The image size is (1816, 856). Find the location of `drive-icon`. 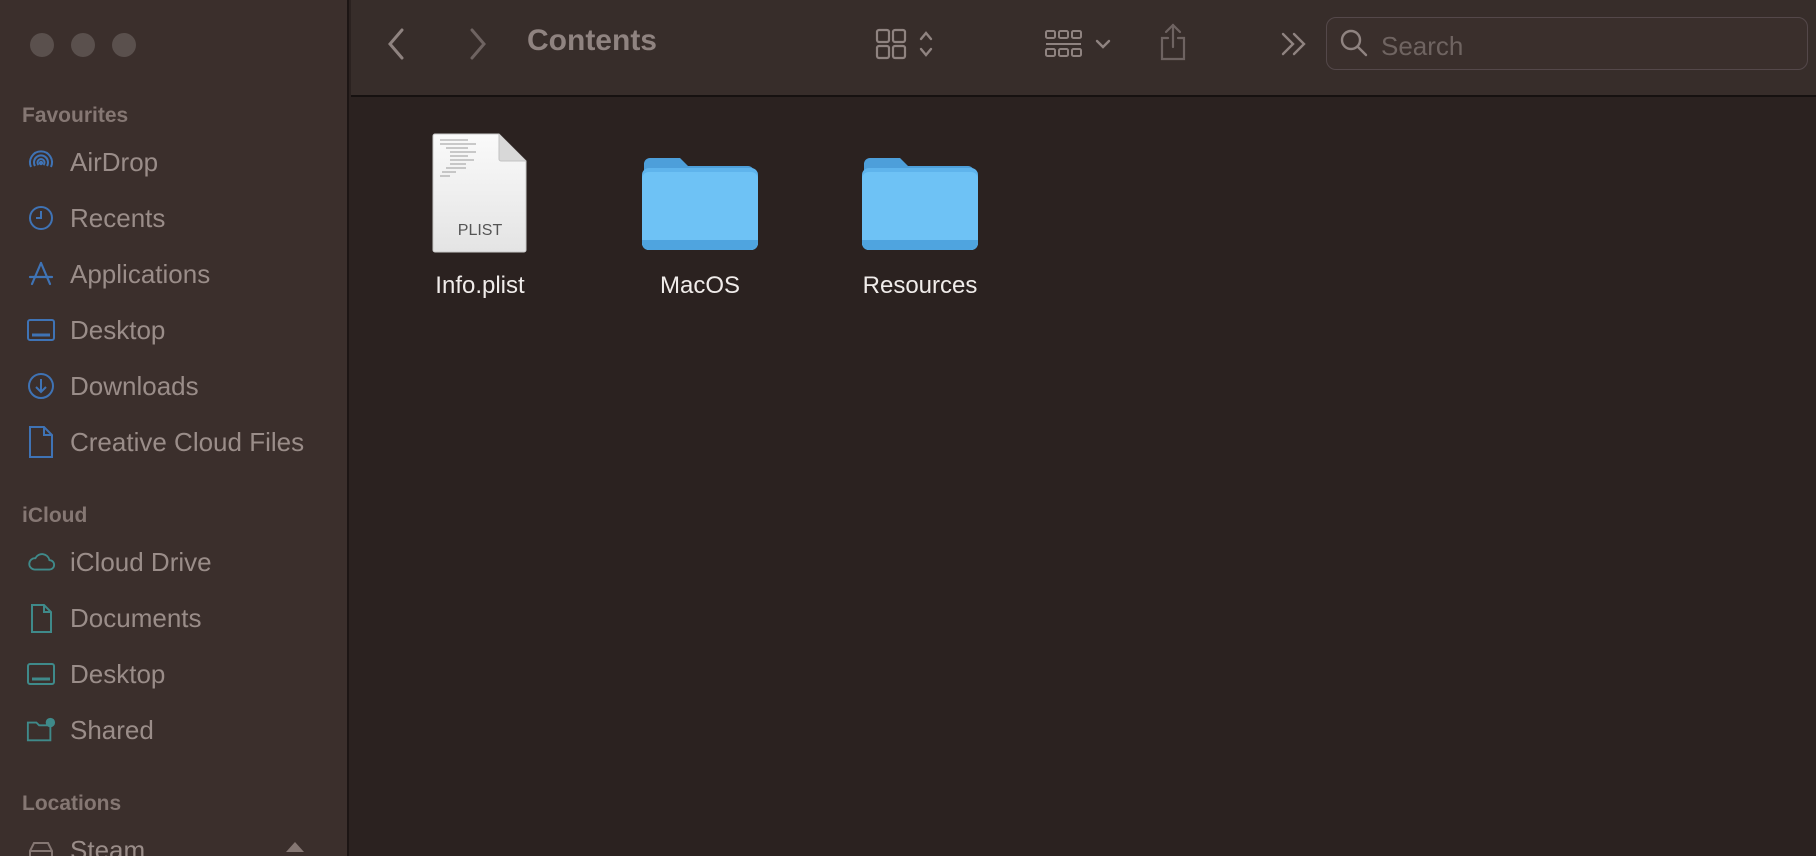

drive-icon is located at coordinates (41, 845).